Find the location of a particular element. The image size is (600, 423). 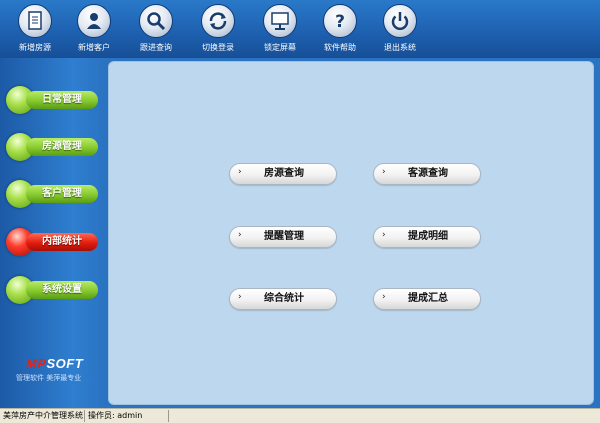

toolbar-label: 切换登录 is located at coordinates (218, 47).